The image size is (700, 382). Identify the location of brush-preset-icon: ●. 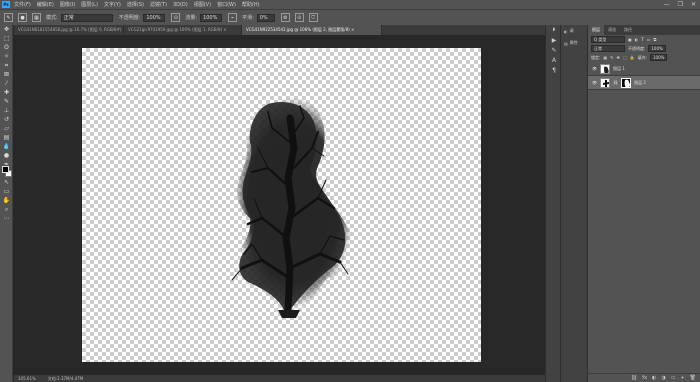
(22, 17).